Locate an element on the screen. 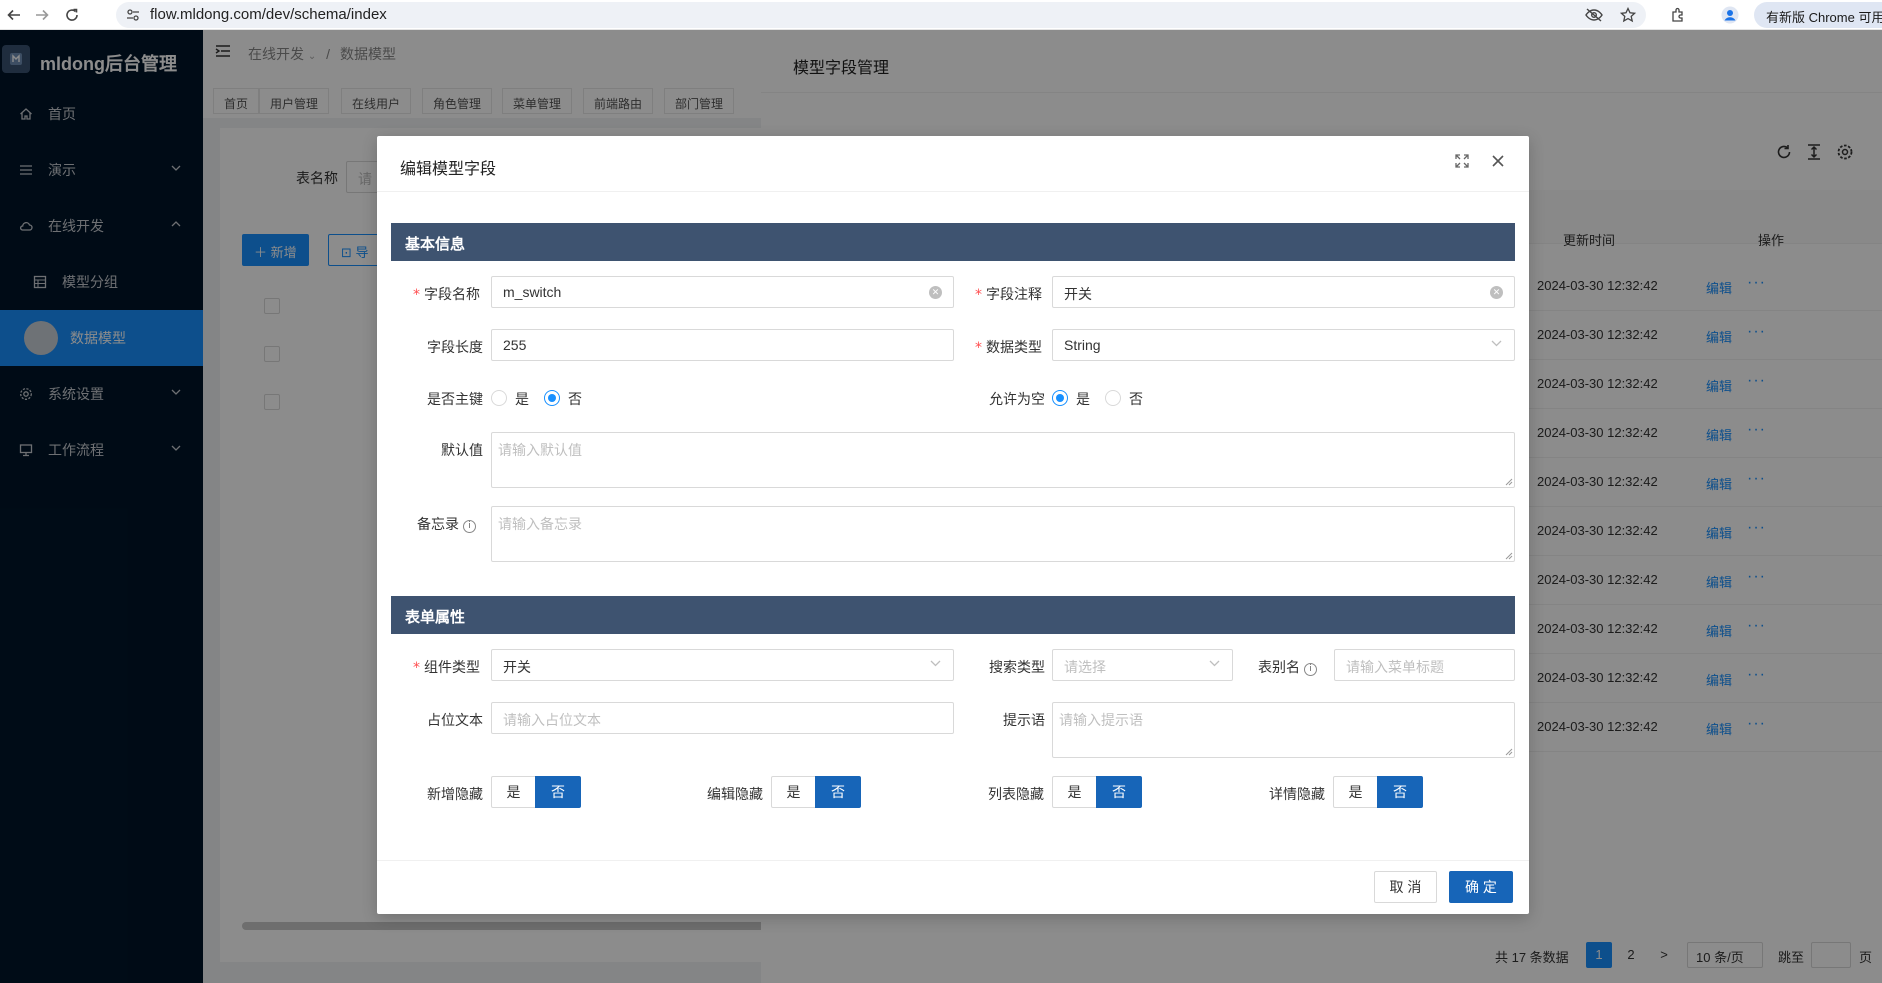  form-alias-input: 请输入菜单标题 is located at coordinates (1424, 665).